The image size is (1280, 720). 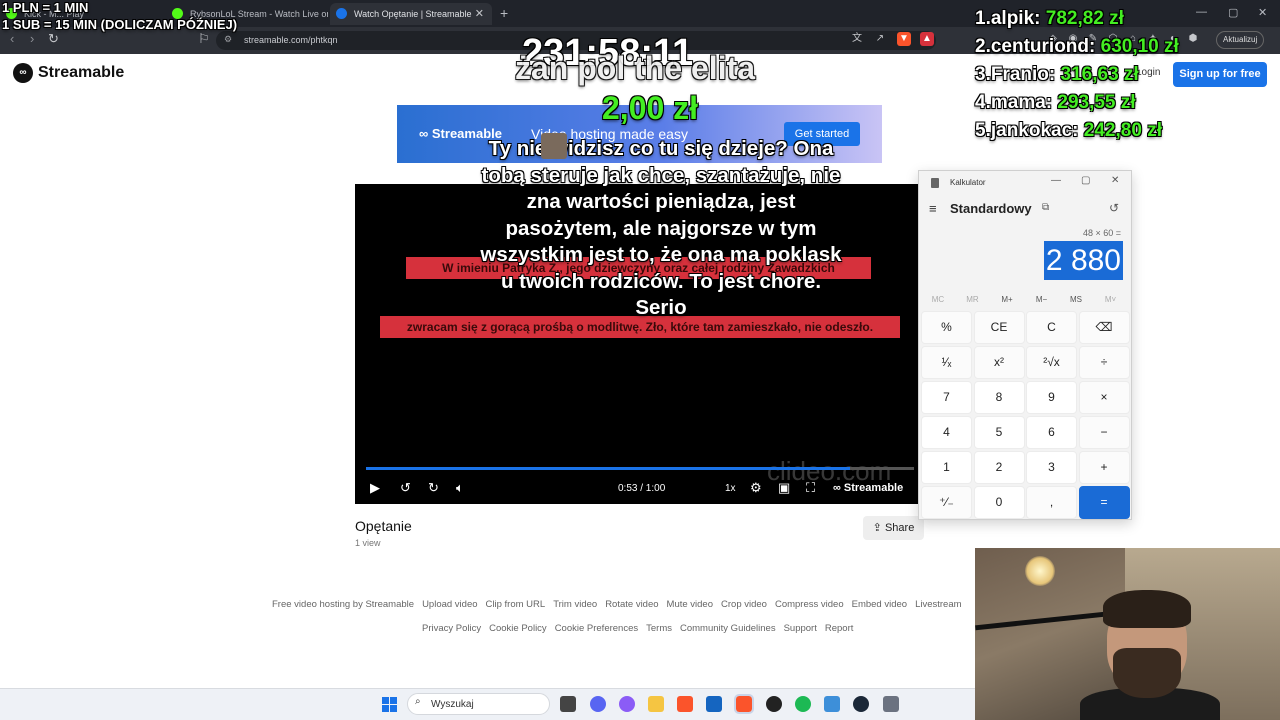 I want to click on leaderboard-rank: 3., so click(x=983, y=74).